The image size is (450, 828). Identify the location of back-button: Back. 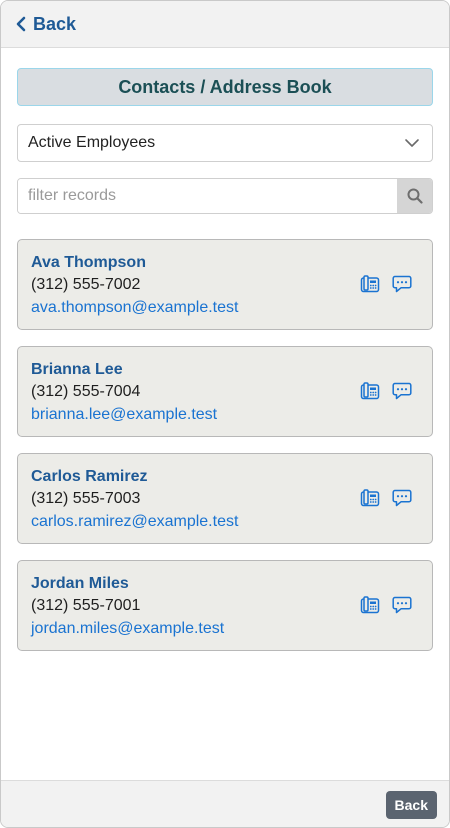
(38, 24).